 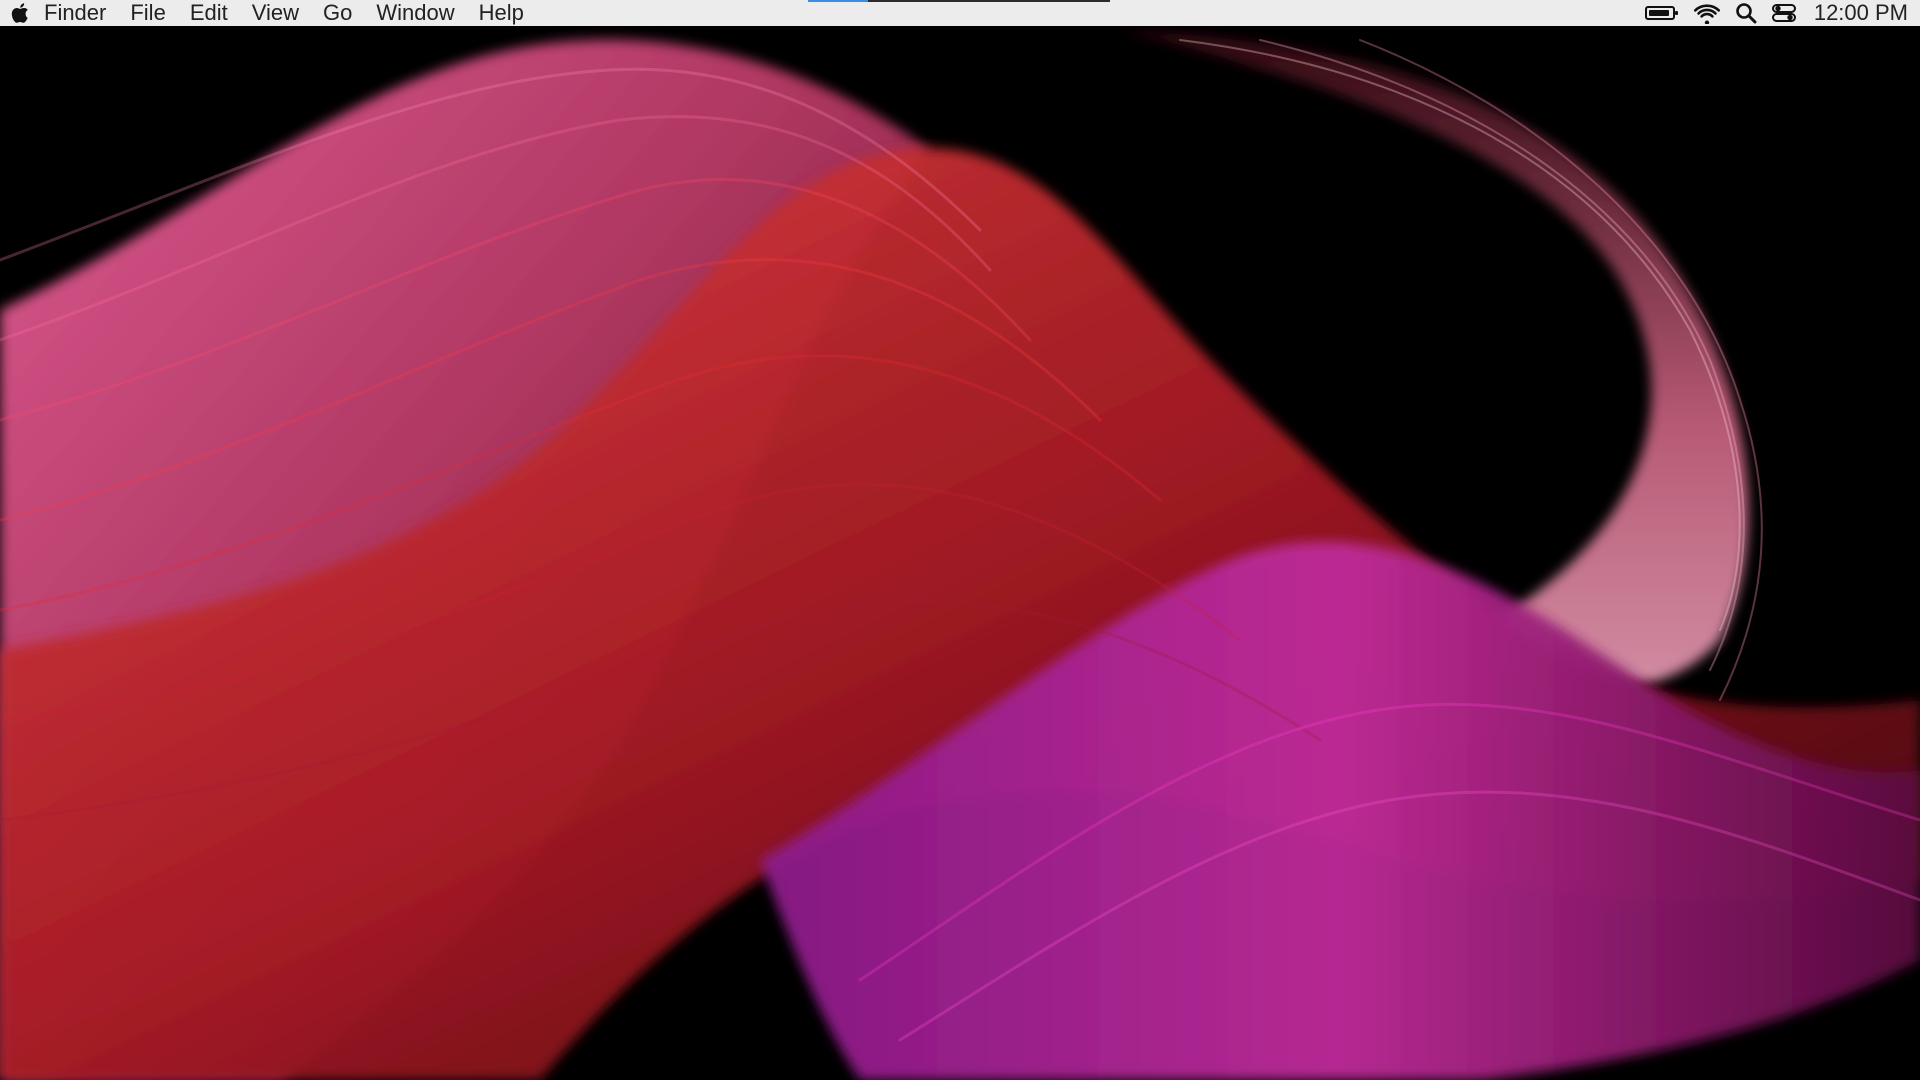 What do you see at coordinates (959, 1) in the screenshot?
I see `menubar-focus-indicator` at bounding box center [959, 1].